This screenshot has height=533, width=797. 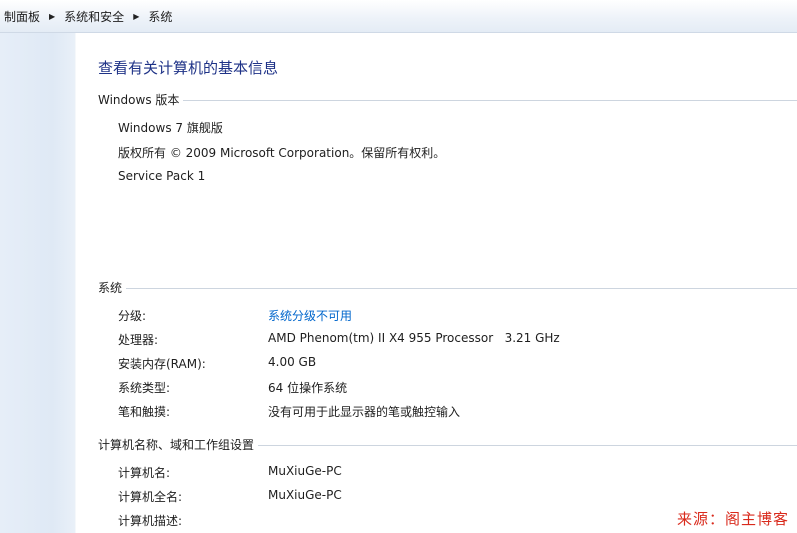 I want to click on section-heading: 计算机名称、域和工作组设置, so click(x=176, y=444).